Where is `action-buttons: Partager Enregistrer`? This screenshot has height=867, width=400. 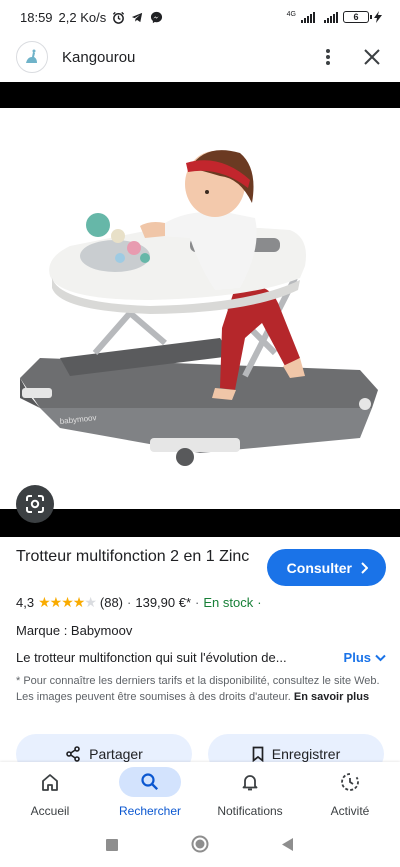
action-buttons: Partager Enregistrer is located at coordinates (200, 749).